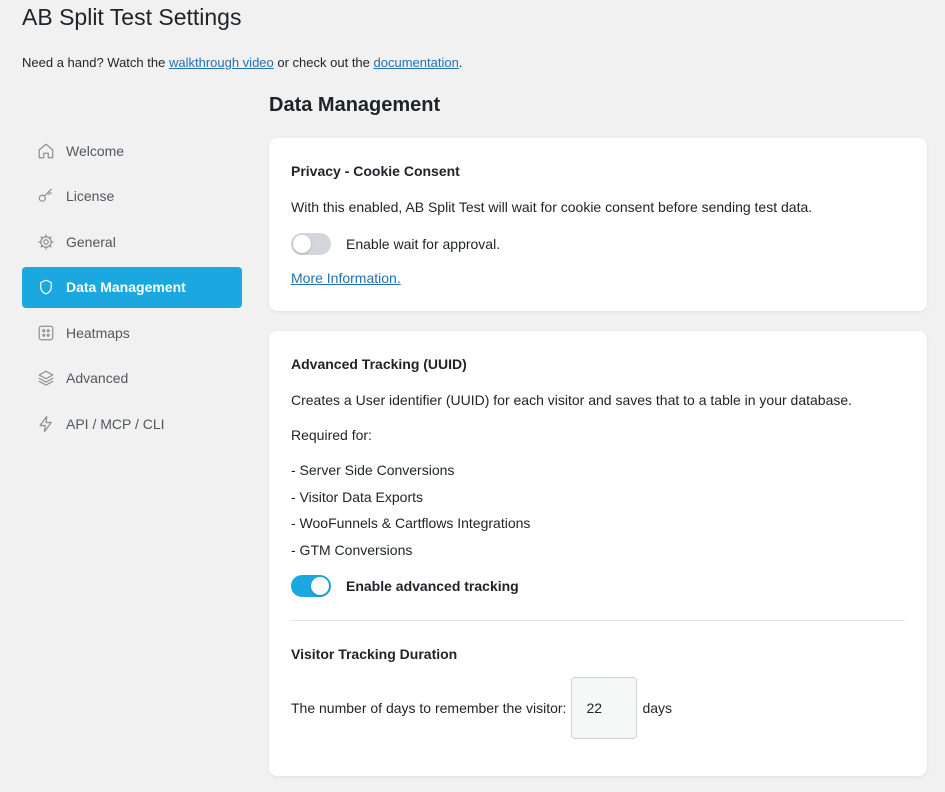 The width and height of the screenshot is (945, 792). Describe the element at coordinates (46, 151) in the screenshot. I see `home-icon` at that location.